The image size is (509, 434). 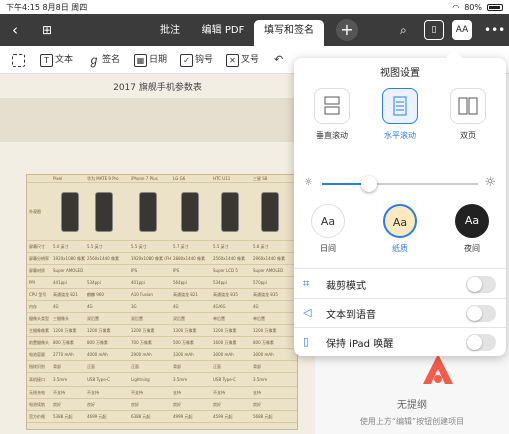 What do you see at coordinates (64, 60) in the screenshot?
I see `text-tool-label: 文本` at bounding box center [64, 60].